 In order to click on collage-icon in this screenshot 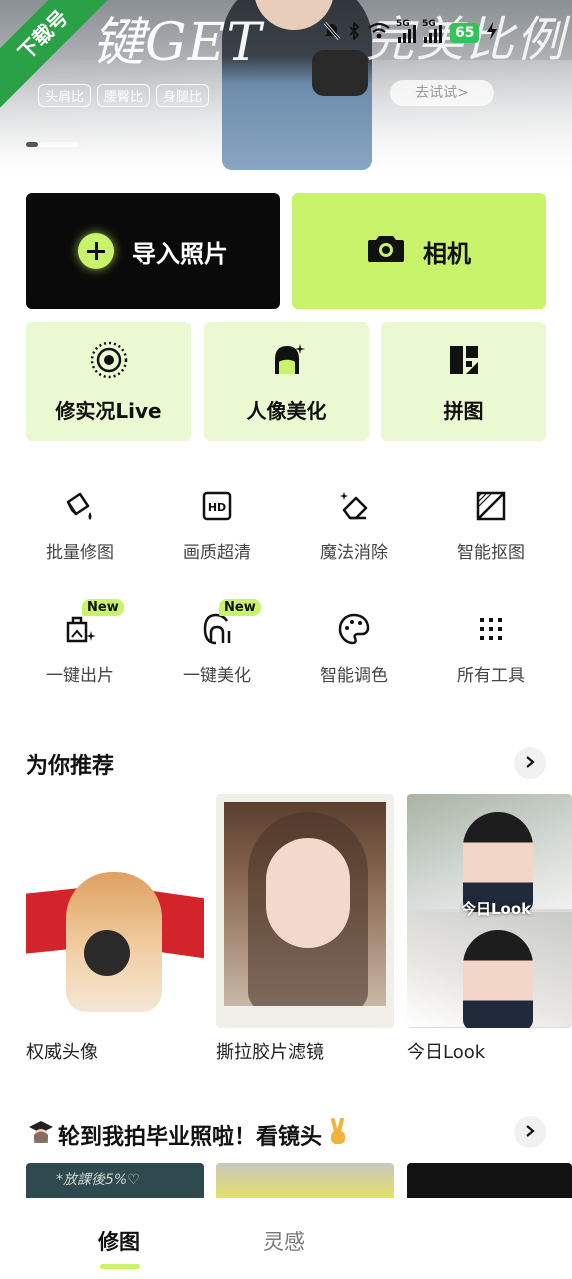, I will do `click(464, 362)`.